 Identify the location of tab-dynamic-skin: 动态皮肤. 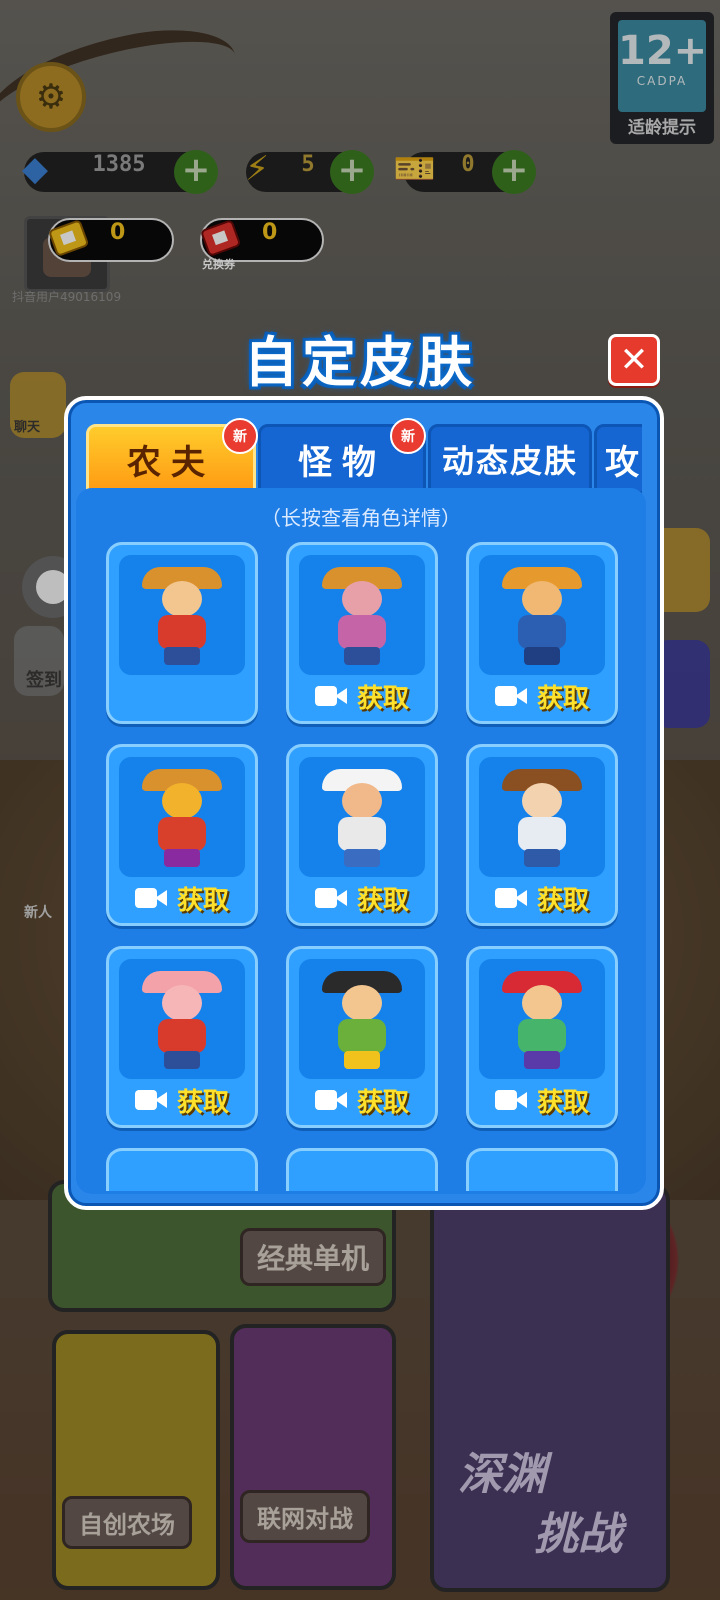
(510, 459).